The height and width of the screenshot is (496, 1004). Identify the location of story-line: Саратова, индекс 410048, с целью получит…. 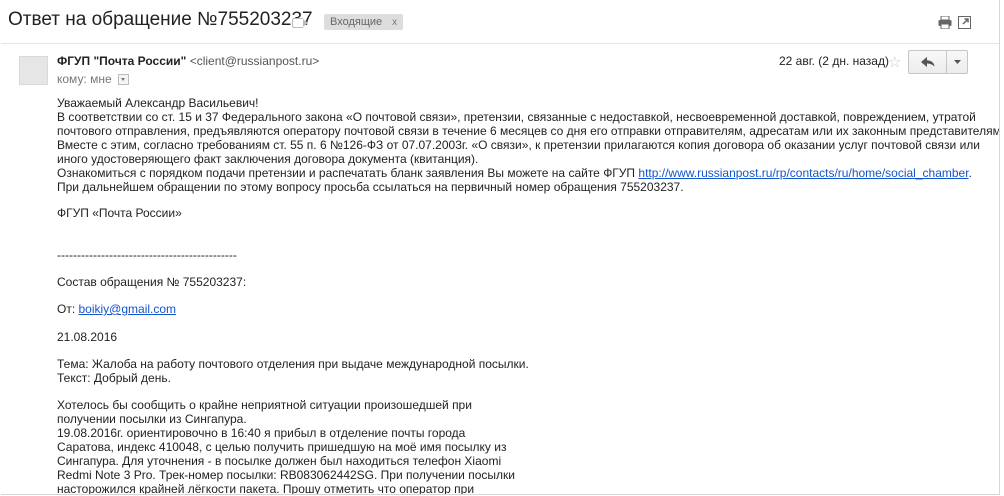
(282, 447).